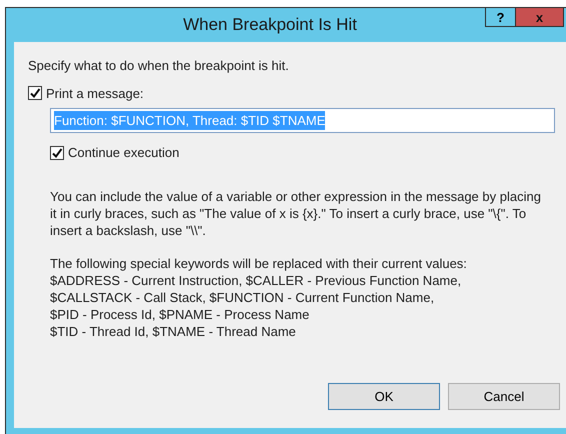  What do you see at coordinates (504, 396) in the screenshot?
I see `cancel-button: Cancel` at bounding box center [504, 396].